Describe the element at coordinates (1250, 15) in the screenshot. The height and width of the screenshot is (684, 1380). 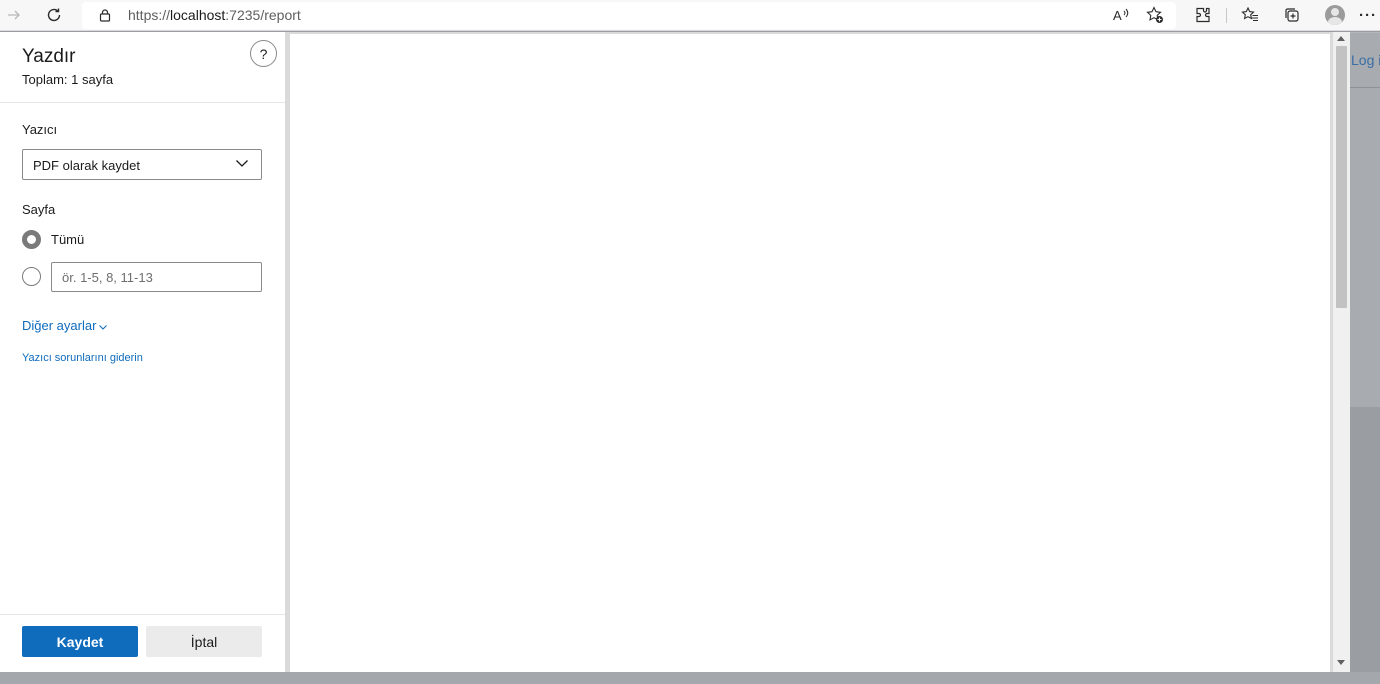
I see `favorites-icon` at that location.